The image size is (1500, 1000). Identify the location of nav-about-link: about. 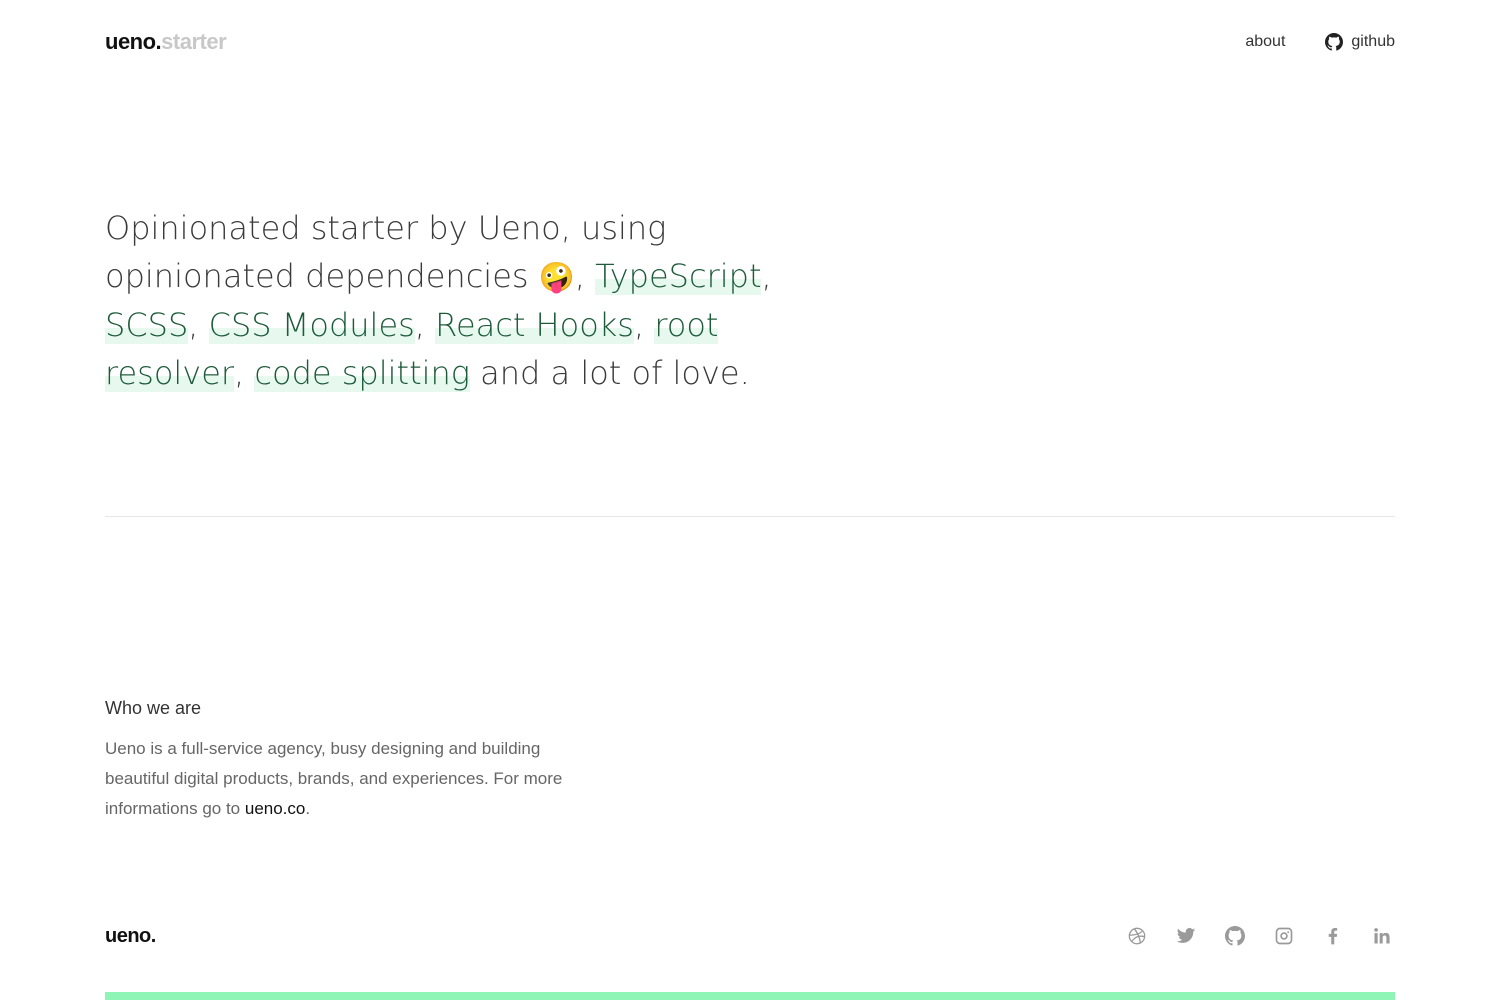
(1265, 42).